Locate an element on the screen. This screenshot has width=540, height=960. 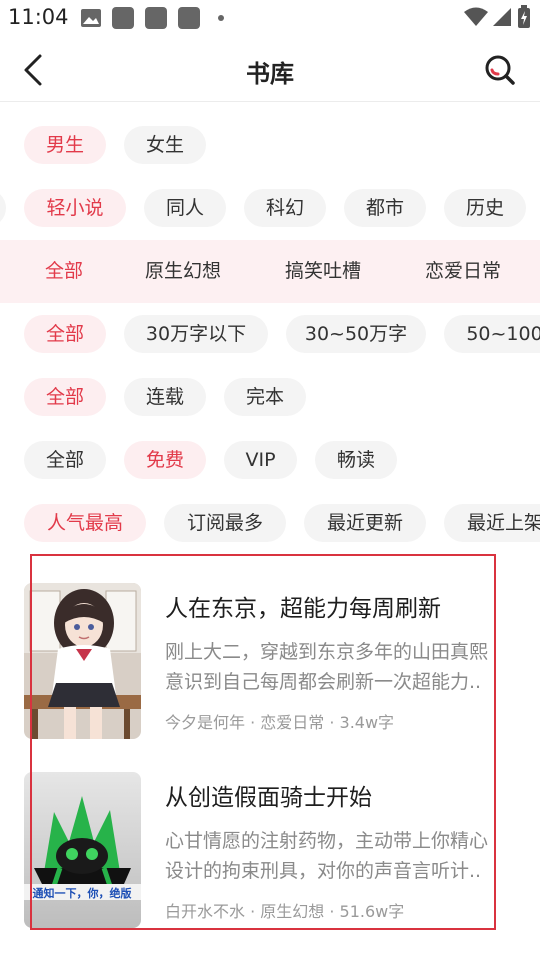
category-chip-fanfic: 同人 is located at coordinates (185, 208).